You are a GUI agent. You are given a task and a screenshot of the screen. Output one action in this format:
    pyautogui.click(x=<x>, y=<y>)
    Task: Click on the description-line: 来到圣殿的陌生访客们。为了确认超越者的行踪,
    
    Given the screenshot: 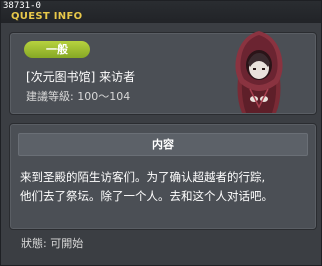 What is the action you would take?
    pyautogui.click(x=143, y=177)
    